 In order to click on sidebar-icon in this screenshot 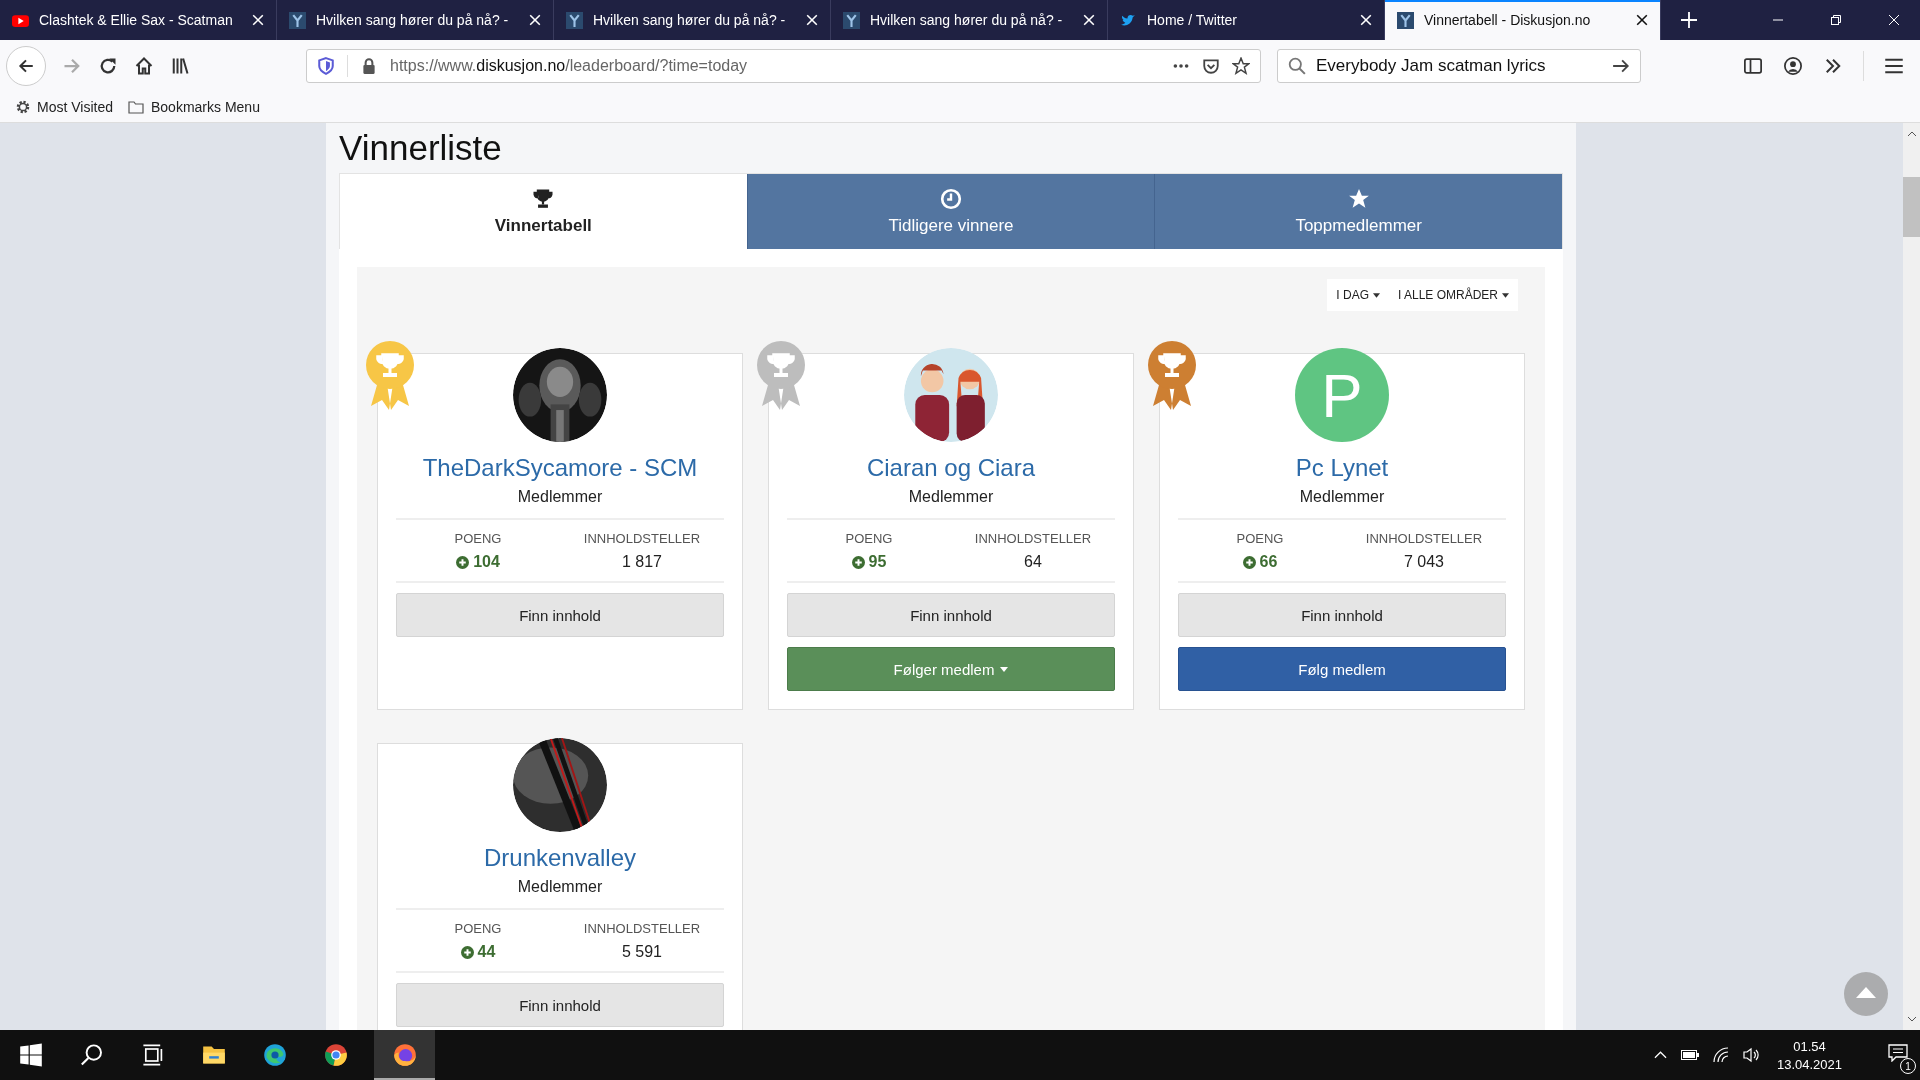, I will do `click(1753, 65)`.